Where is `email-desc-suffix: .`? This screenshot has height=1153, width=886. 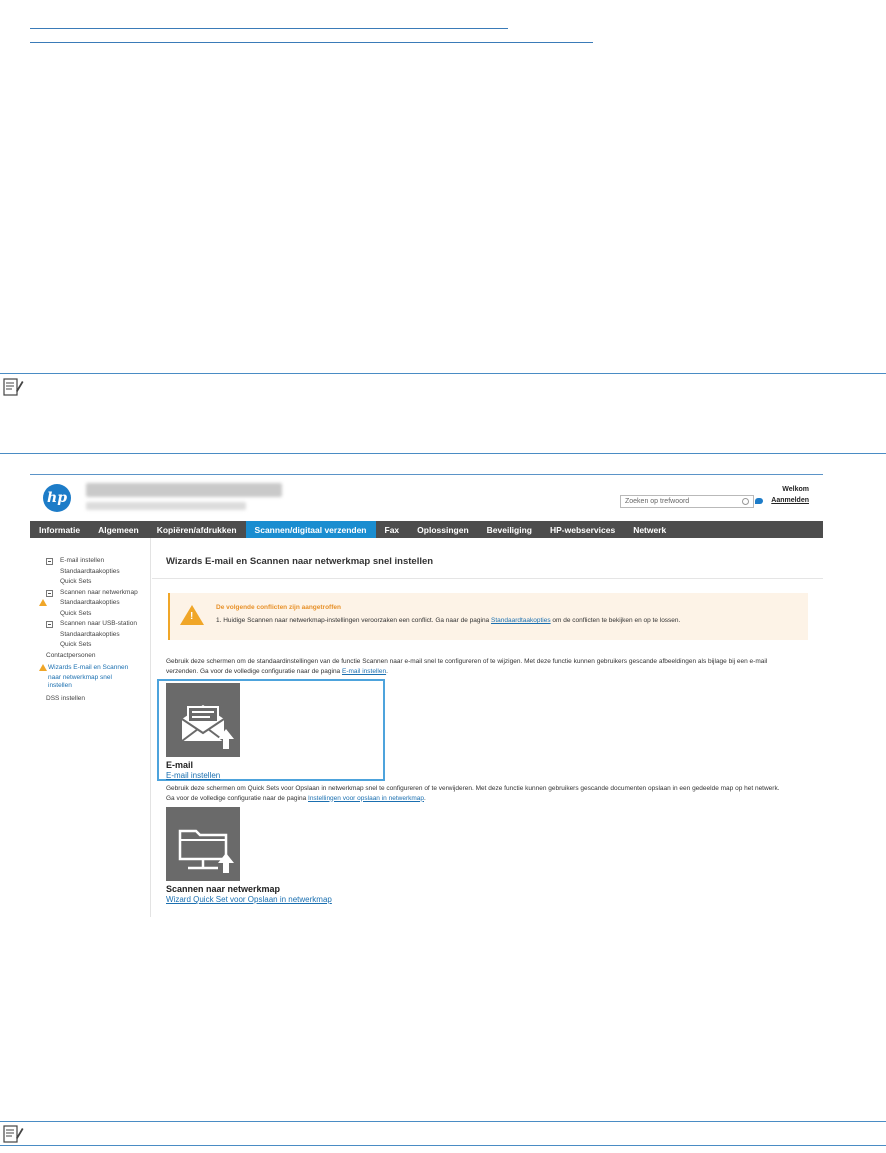 email-desc-suffix: . is located at coordinates (387, 671).